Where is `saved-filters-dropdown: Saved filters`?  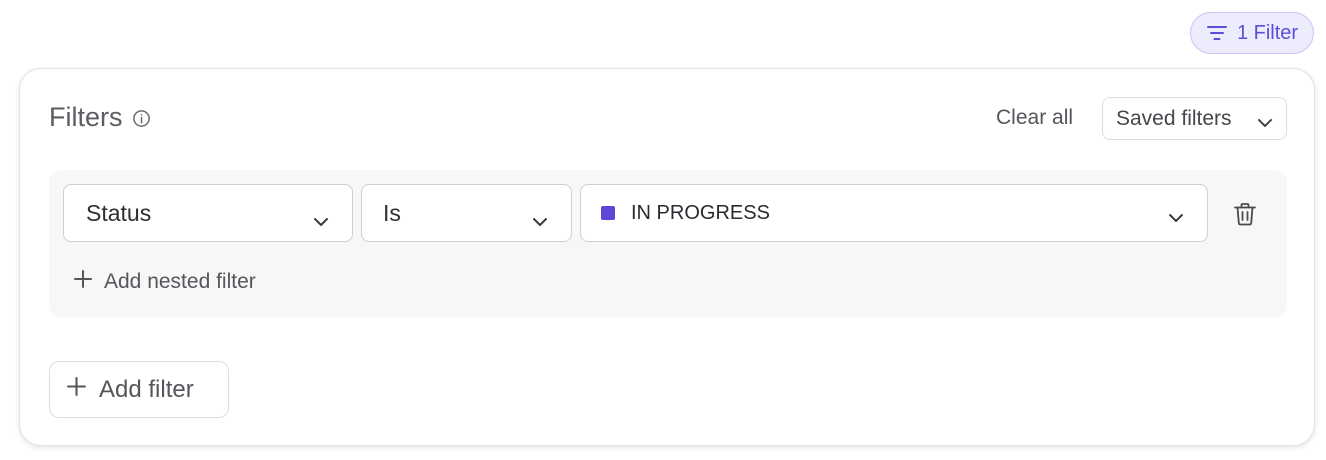 saved-filters-dropdown: Saved filters is located at coordinates (1194, 118).